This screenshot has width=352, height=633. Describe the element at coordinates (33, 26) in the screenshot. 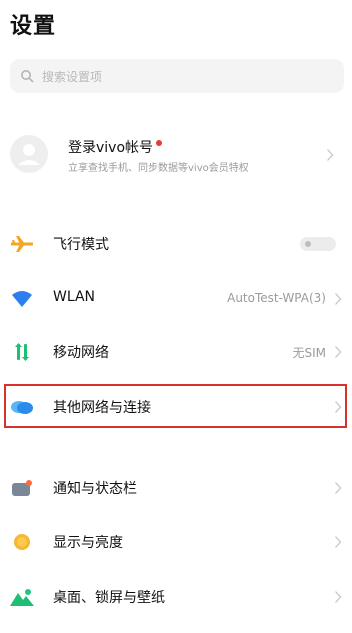

I see `page-title: 设置` at that location.